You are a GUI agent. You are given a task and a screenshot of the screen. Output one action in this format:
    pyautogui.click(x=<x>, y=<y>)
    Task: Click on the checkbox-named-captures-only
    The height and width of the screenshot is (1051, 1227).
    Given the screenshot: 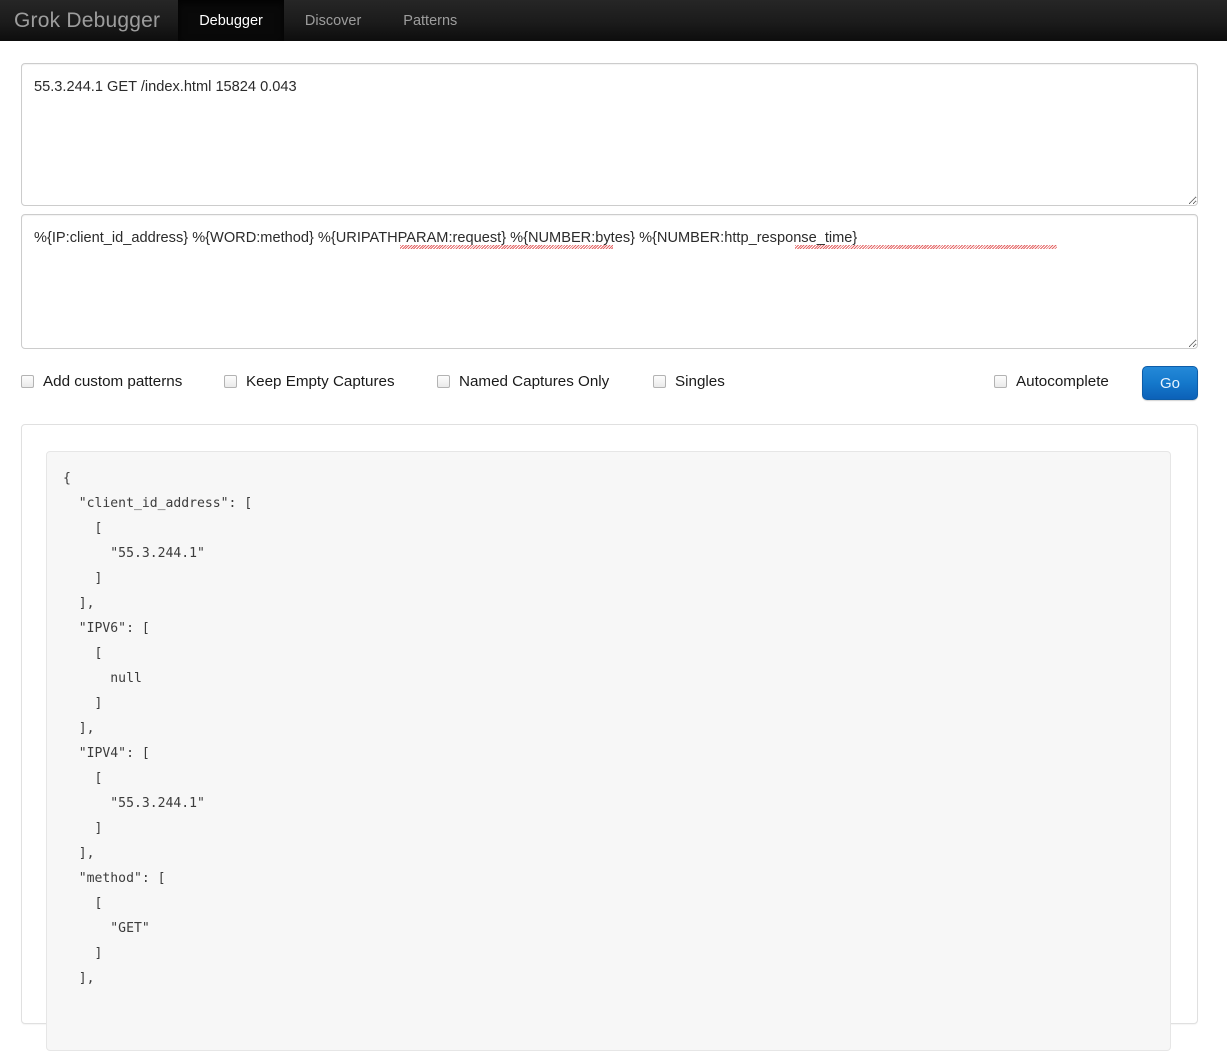 What is the action you would take?
    pyautogui.click(x=443, y=382)
    